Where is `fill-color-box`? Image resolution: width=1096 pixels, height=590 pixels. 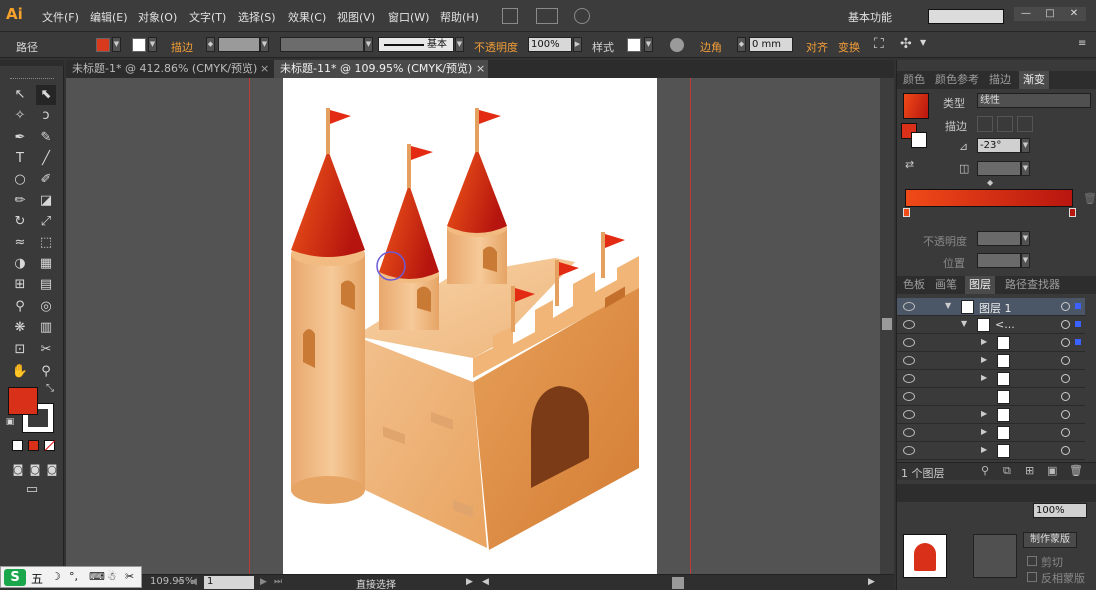 fill-color-box is located at coordinates (23, 401).